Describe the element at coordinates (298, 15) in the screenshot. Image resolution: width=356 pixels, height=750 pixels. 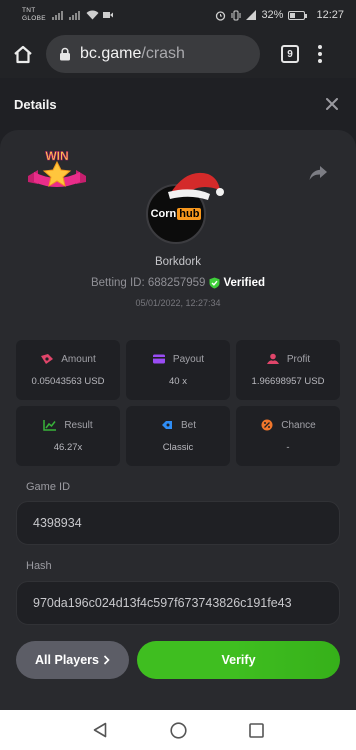
I see `battery-icon` at that location.